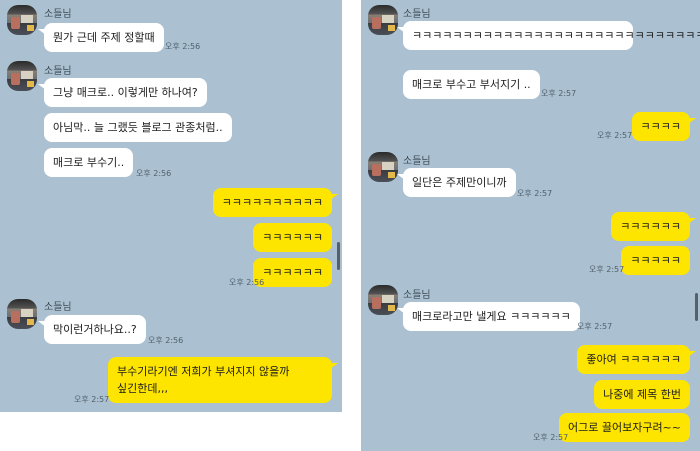  What do you see at coordinates (275, 202) in the screenshot?
I see `my-message-bubble: ㅋㅋㅋㅋㅋㅋㅋㅋㅋㅋ` at bounding box center [275, 202].